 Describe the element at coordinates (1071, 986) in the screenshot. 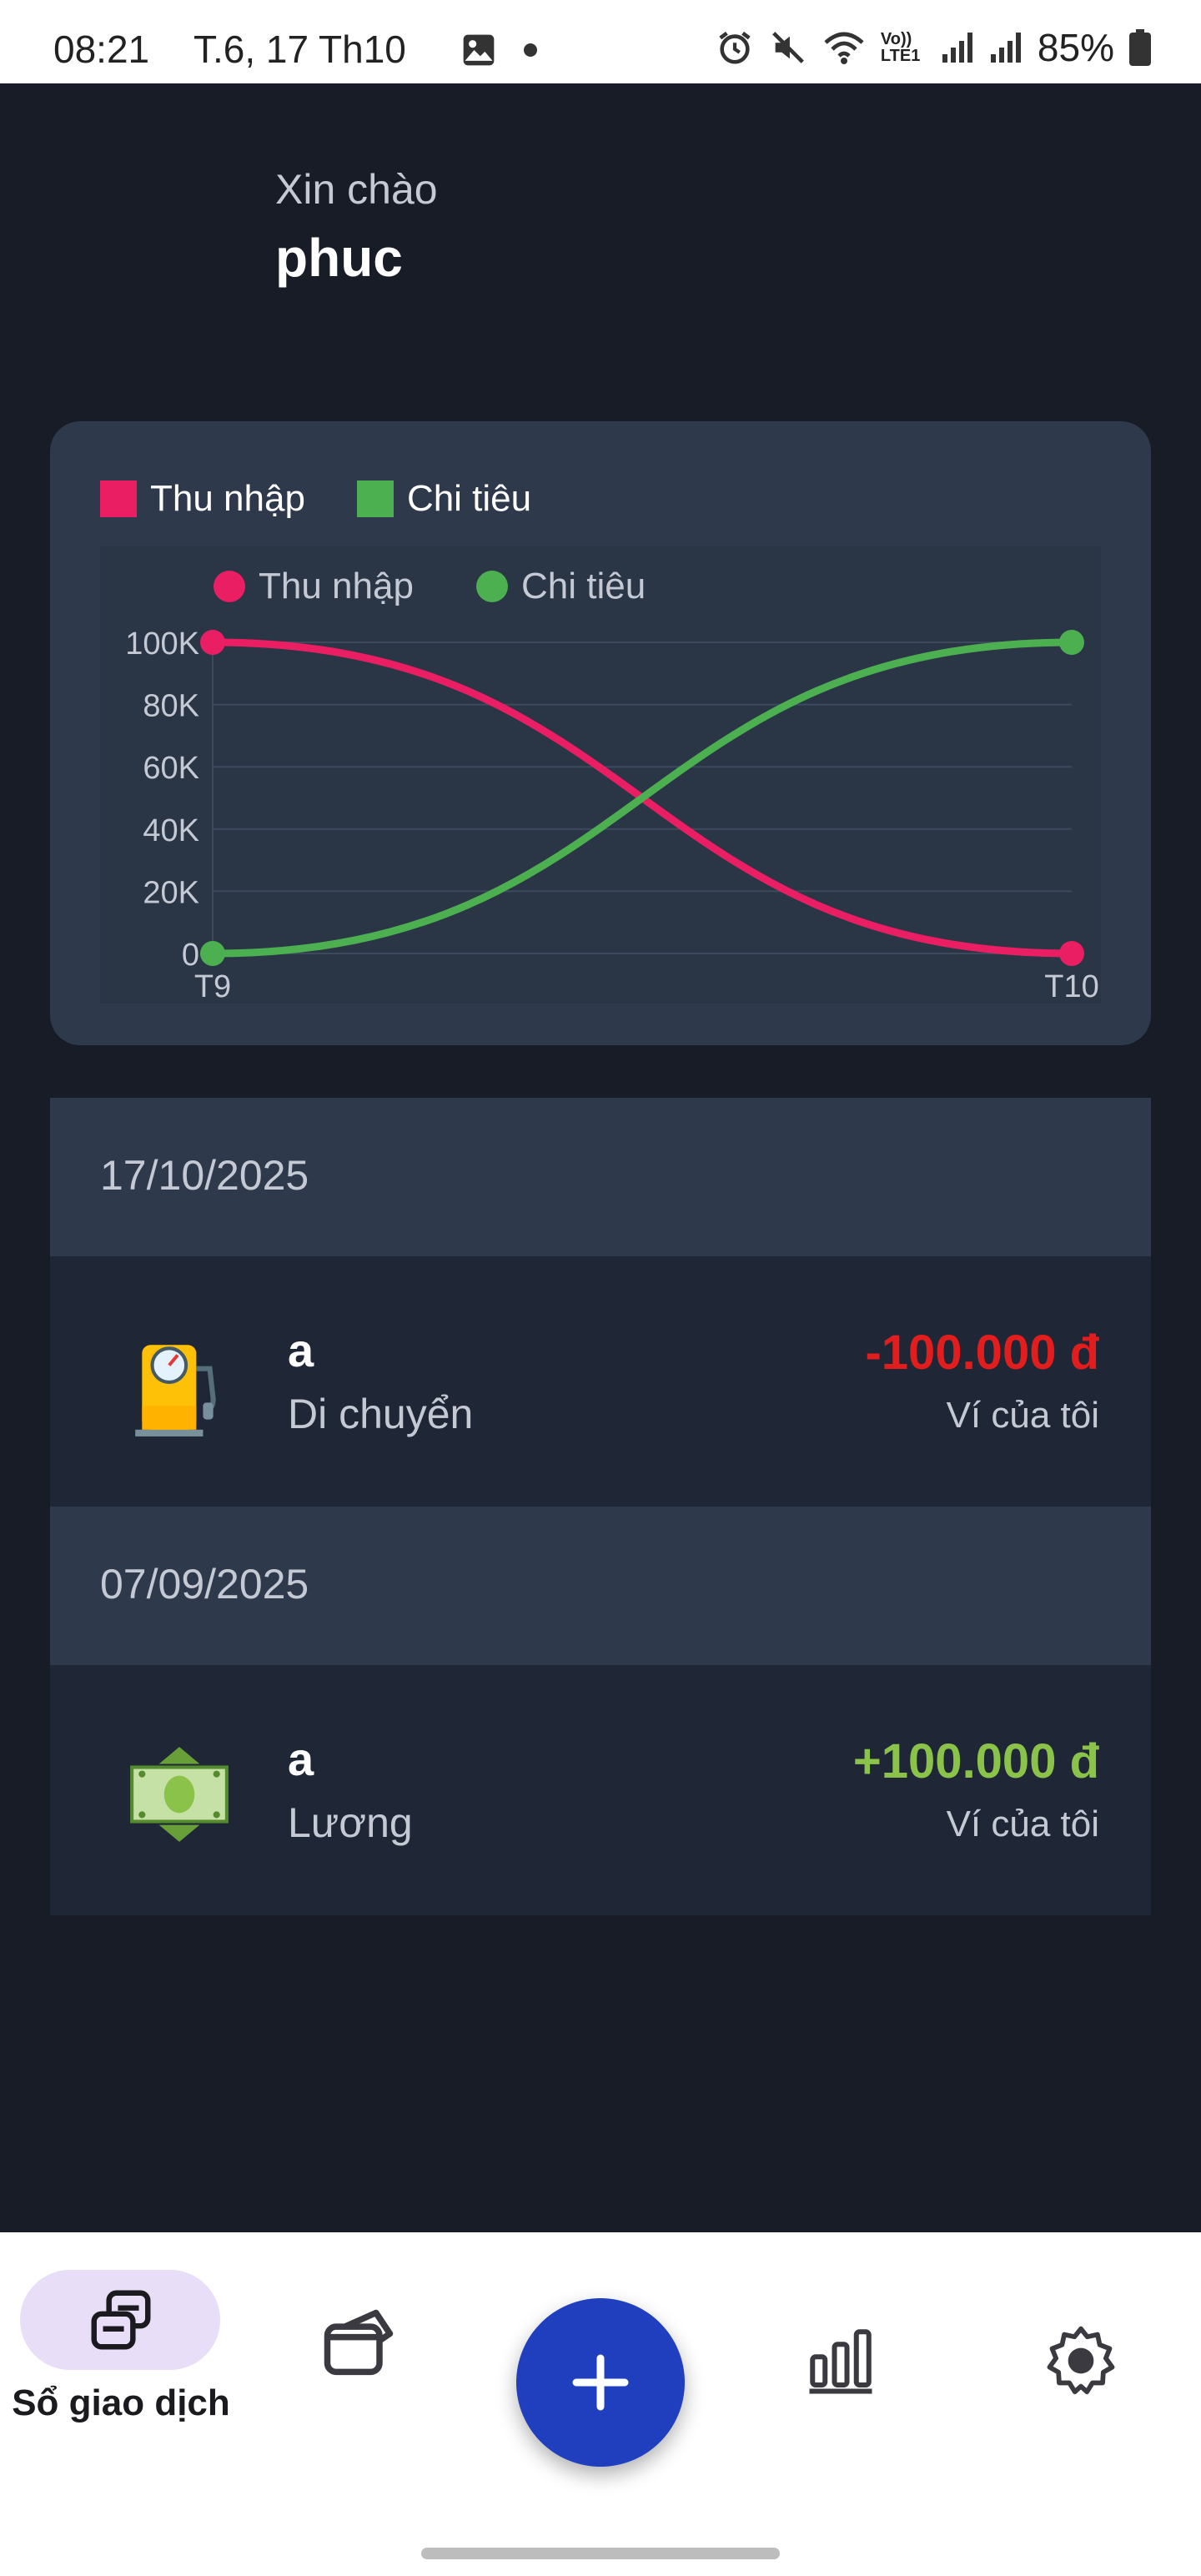

I see `x-tick-label: T10` at that location.